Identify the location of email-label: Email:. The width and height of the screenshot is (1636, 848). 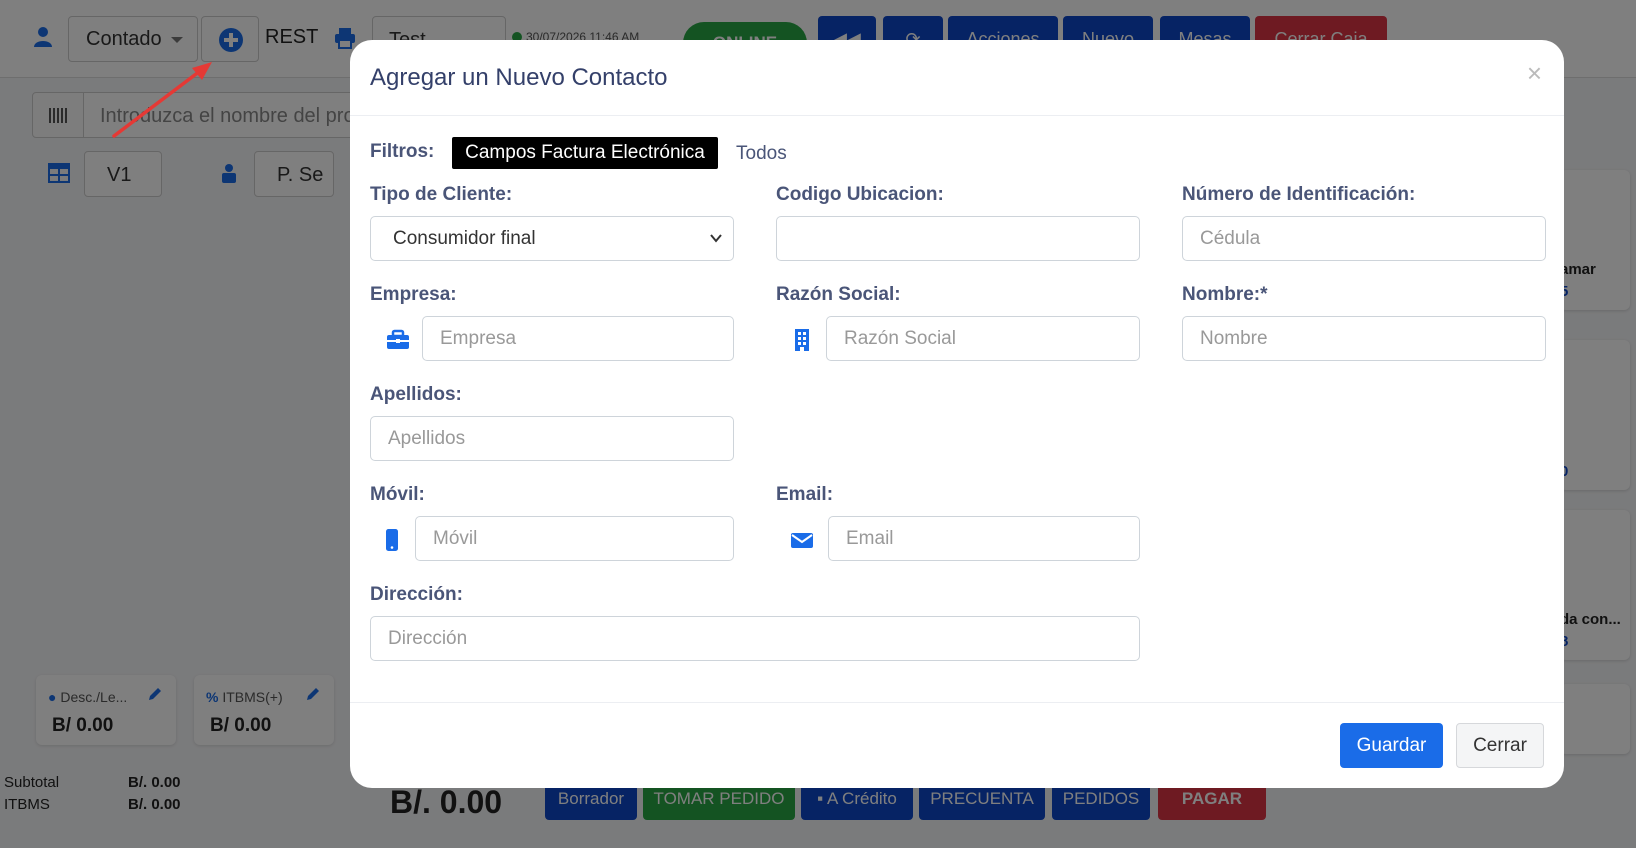
(805, 494).